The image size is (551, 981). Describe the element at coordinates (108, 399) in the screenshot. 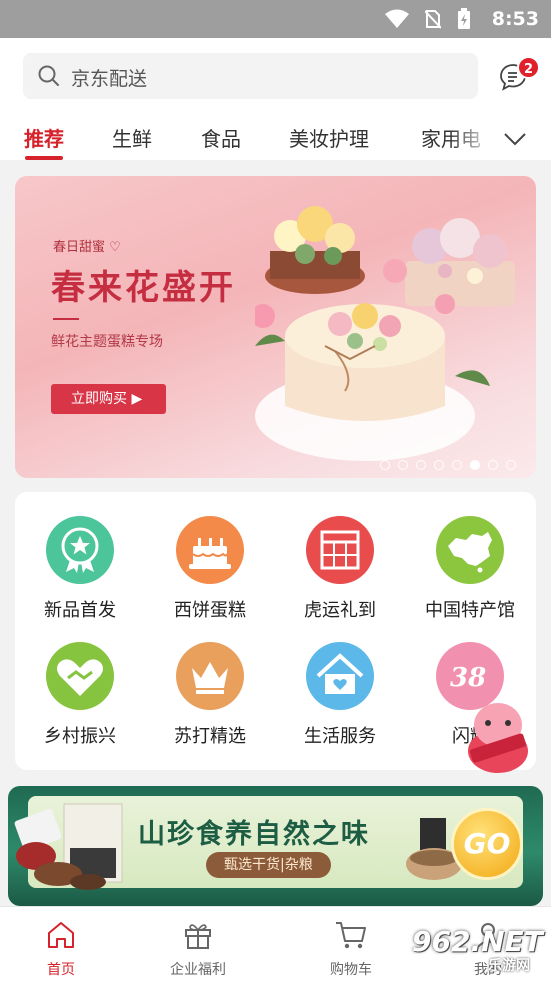

I see `buy-now-button: 立即购买 ▶` at that location.